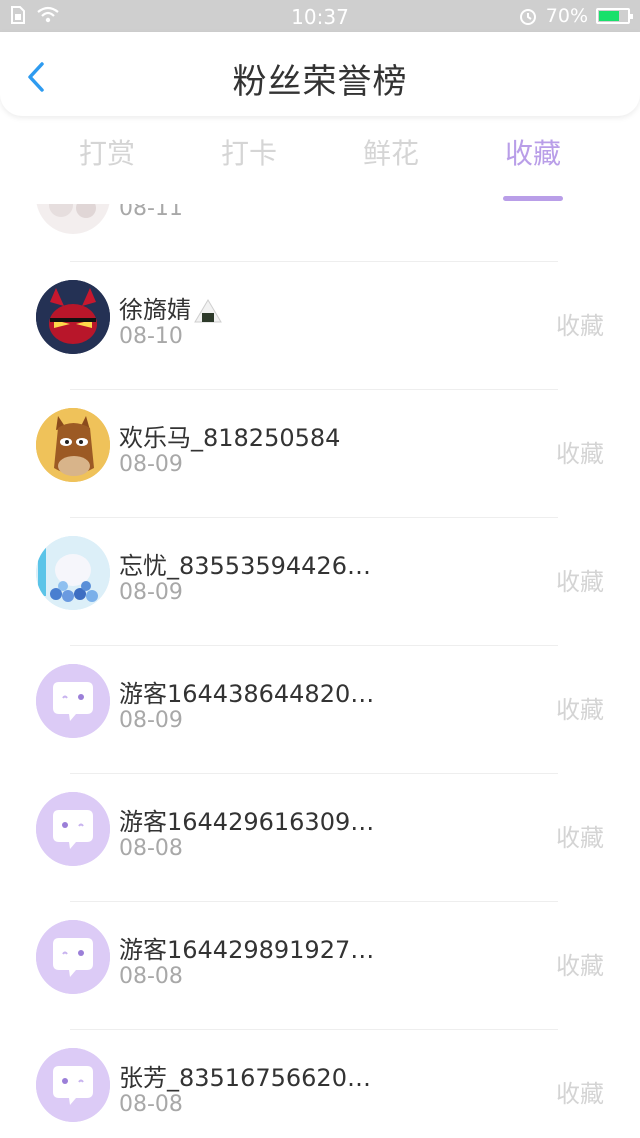 The image size is (640, 1138). I want to click on list-item-date: 08-11, so click(151, 212).